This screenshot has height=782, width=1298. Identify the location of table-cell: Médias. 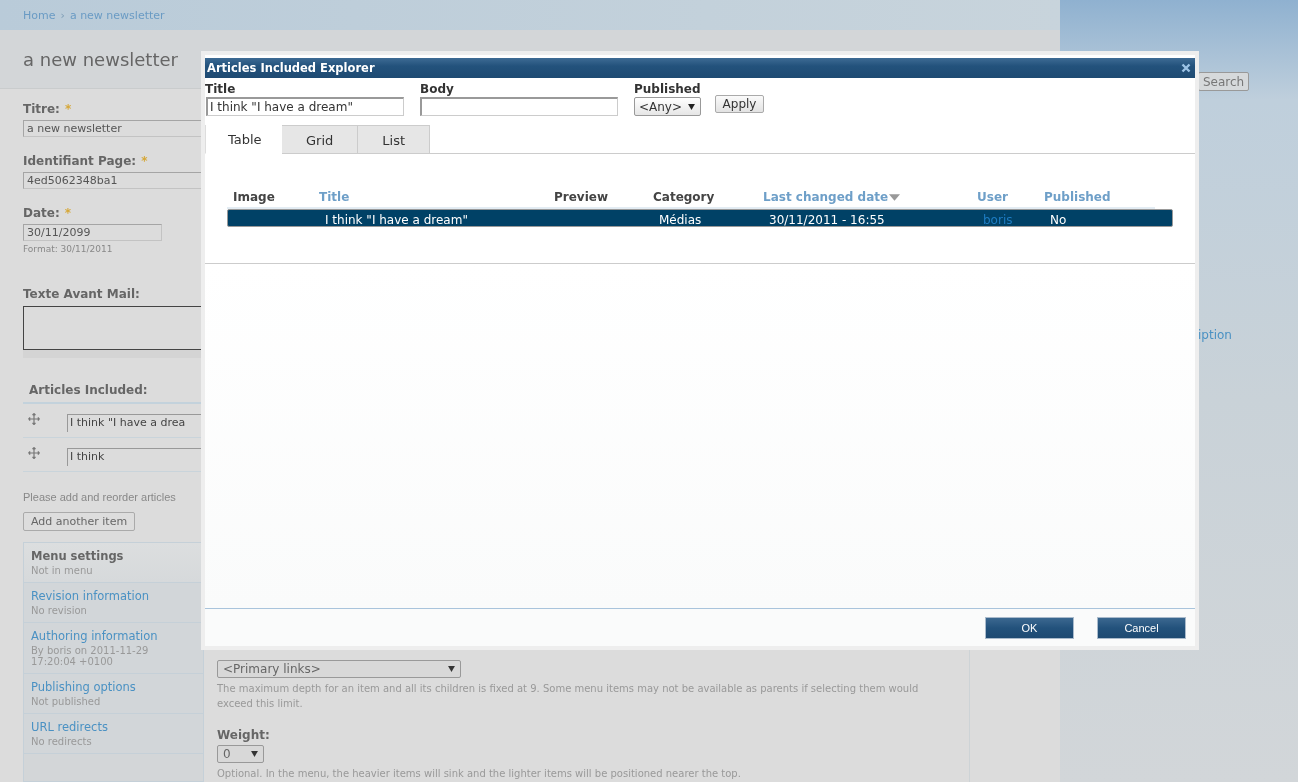
(680, 220).